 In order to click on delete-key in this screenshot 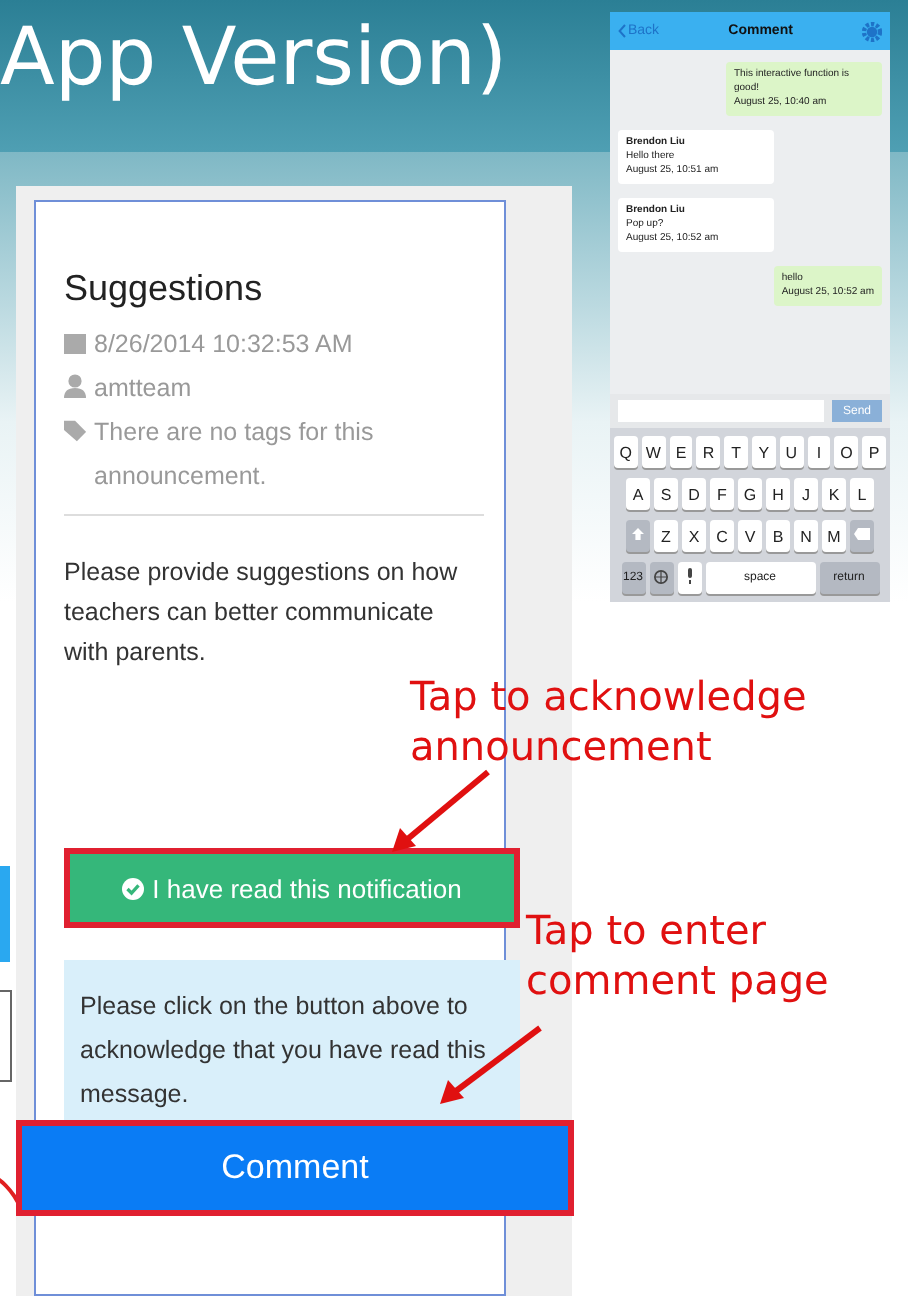, I will do `click(862, 536)`.